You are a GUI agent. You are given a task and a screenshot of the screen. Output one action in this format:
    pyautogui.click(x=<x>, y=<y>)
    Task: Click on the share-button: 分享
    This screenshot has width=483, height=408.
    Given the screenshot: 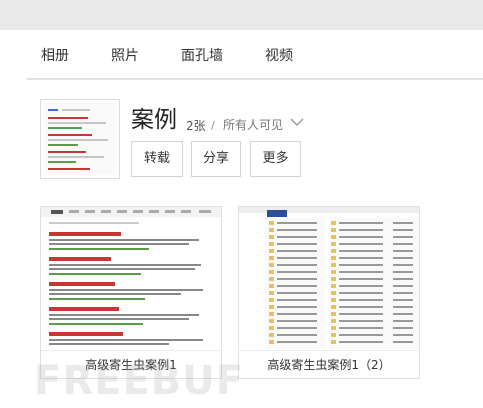 What is the action you would take?
    pyautogui.click(x=216, y=159)
    